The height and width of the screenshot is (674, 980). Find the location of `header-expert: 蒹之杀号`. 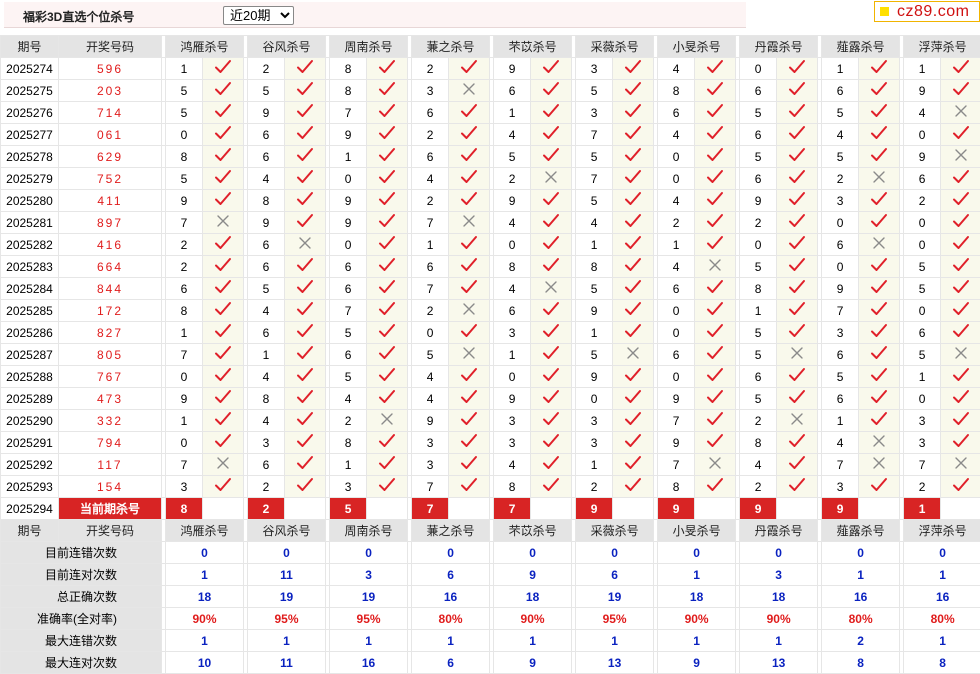

header-expert: 蒹之杀号 is located at coordinates (451, 47).